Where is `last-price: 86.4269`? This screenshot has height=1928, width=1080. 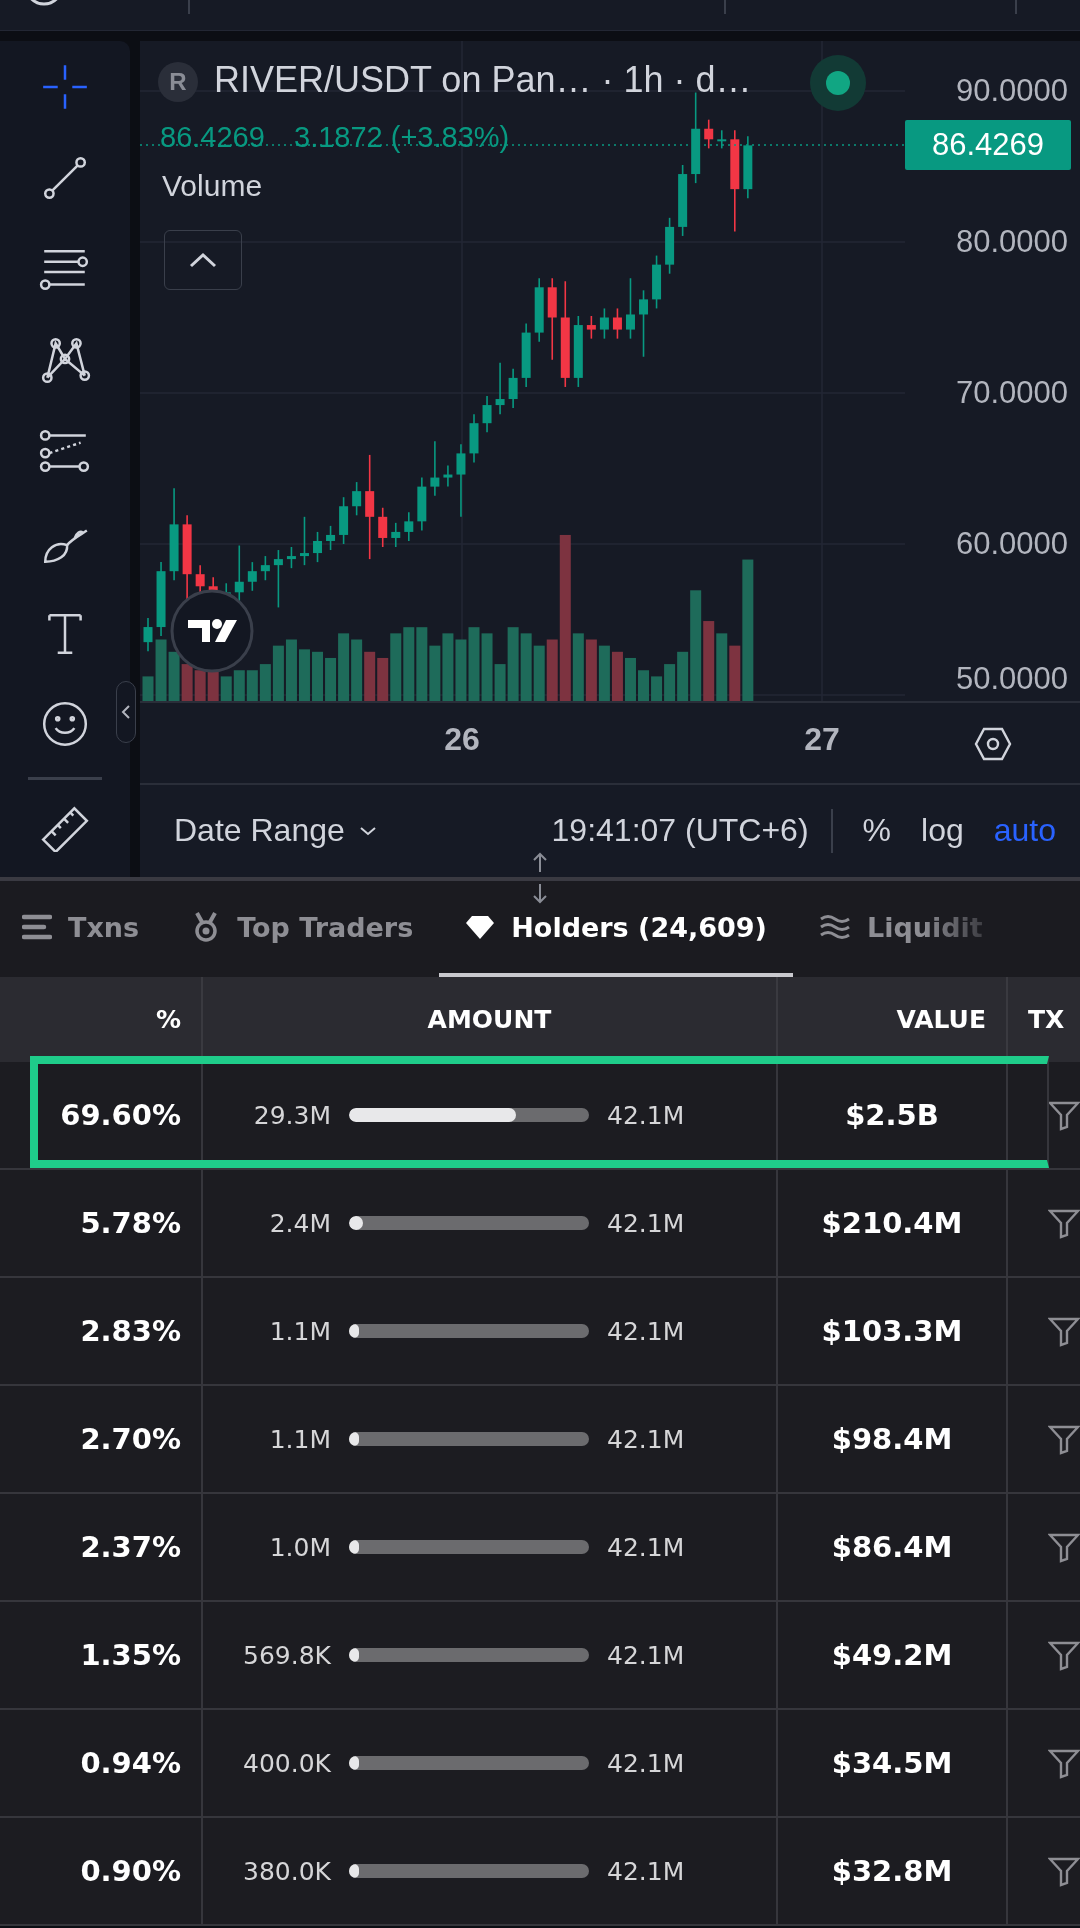 last-price: 86.4269 is located at coordinates (212, 137).